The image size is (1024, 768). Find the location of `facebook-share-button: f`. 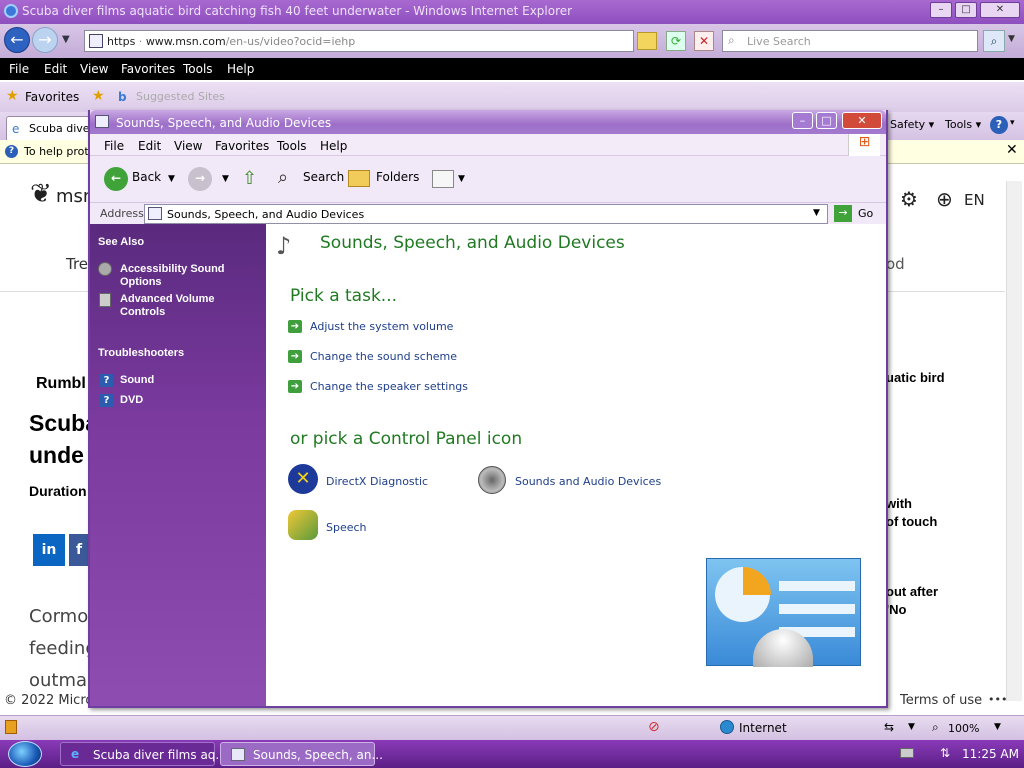

facebook-share-button: f is located at coordinates (79, 550).